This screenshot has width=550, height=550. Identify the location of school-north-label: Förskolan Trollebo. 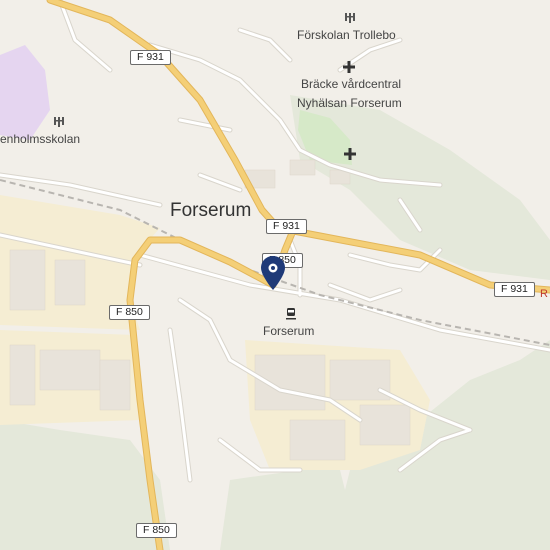
(346, 35).